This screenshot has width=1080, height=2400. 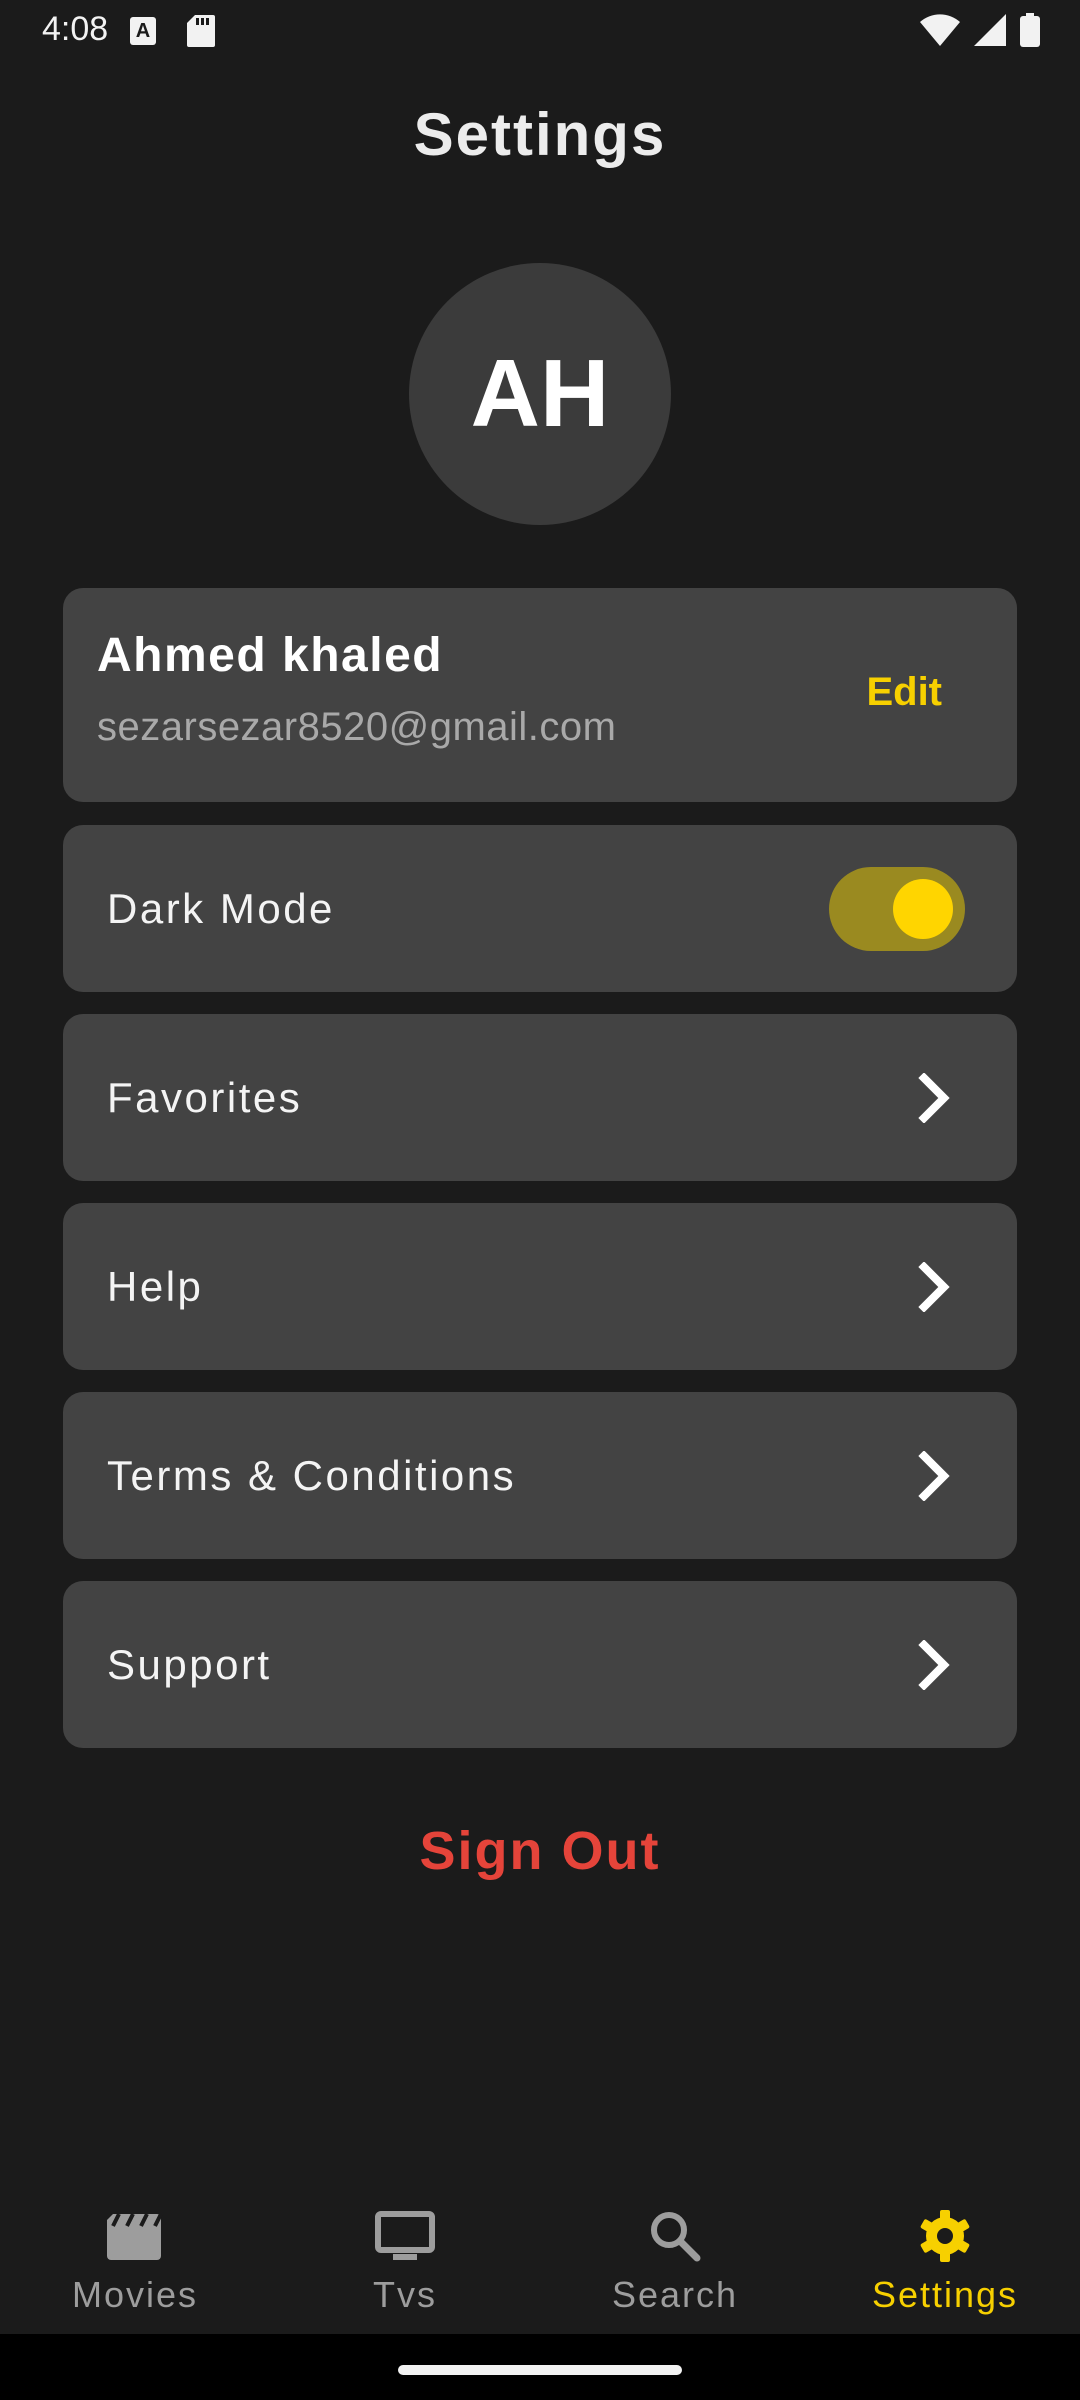 I want to click on bottom-nav: Movies Tvs Search Settings, so click(x=540, y=2260).